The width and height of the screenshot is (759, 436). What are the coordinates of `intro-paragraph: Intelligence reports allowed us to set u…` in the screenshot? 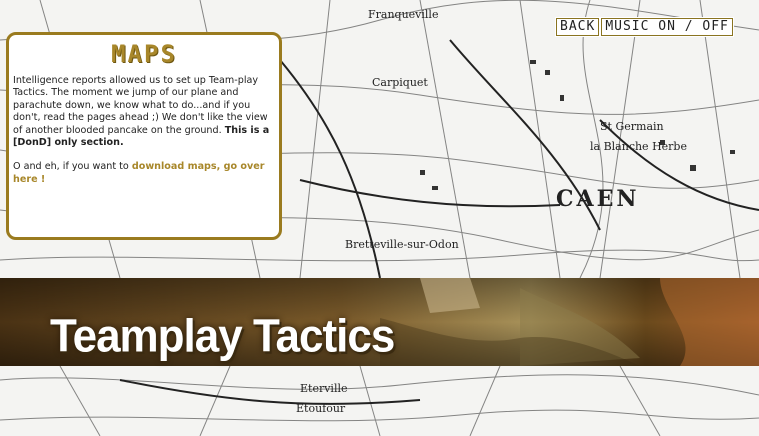 It's located at (144, 112).